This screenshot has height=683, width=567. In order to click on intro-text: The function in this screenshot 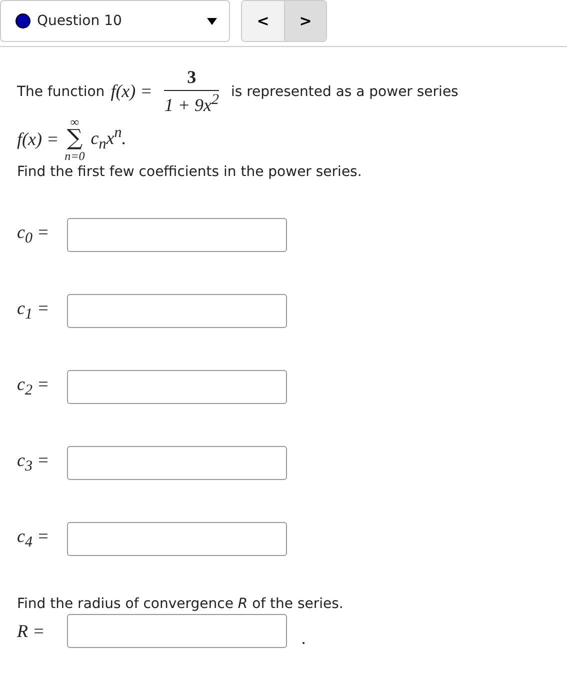, I will do `click(61, 92)`.